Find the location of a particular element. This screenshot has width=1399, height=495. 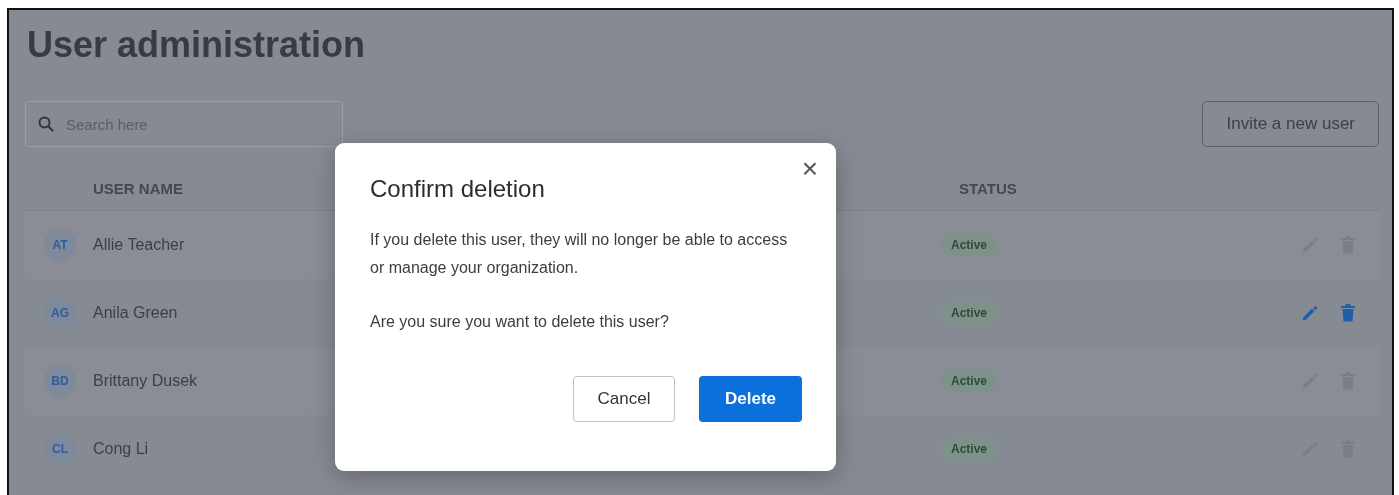

trash-icon is located at coordinates (1348, 313).